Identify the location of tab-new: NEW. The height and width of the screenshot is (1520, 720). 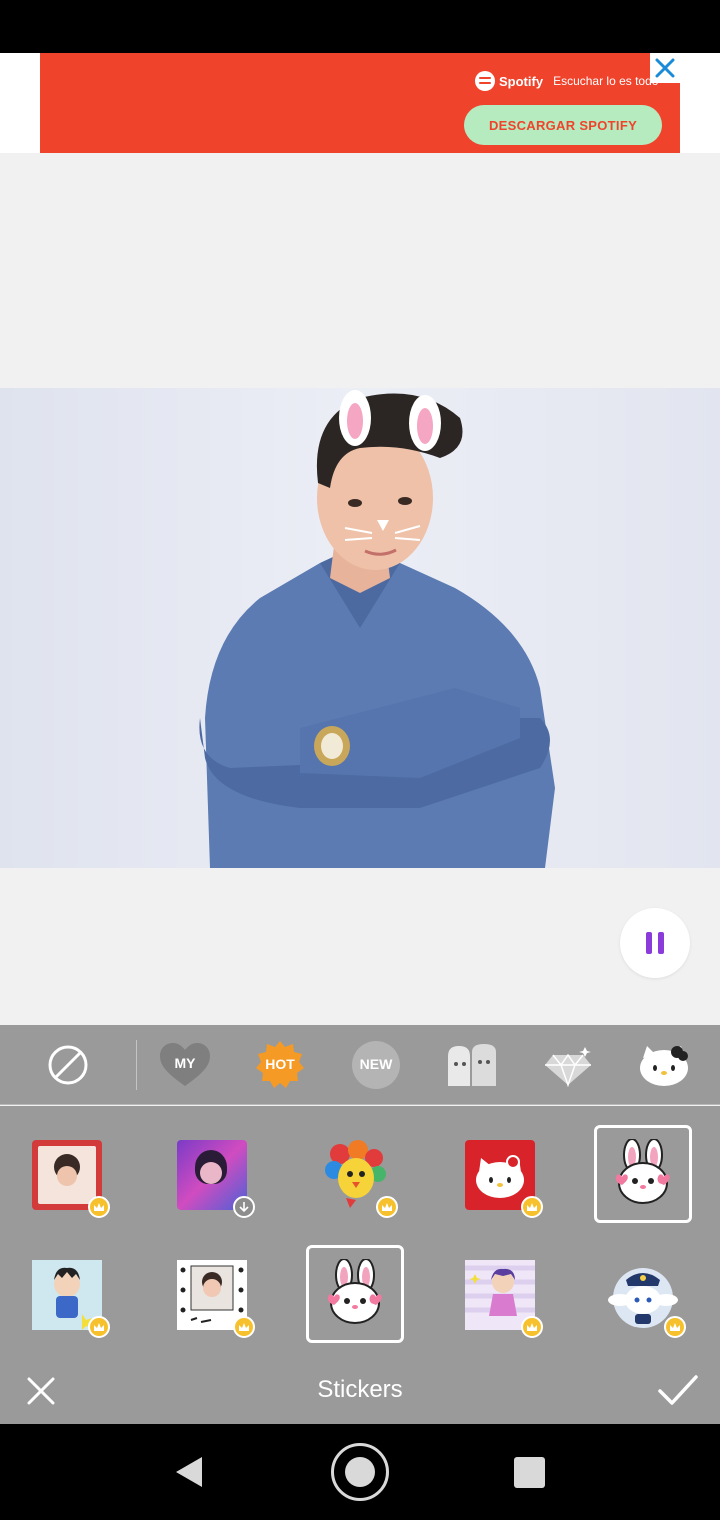
(376, 1065).